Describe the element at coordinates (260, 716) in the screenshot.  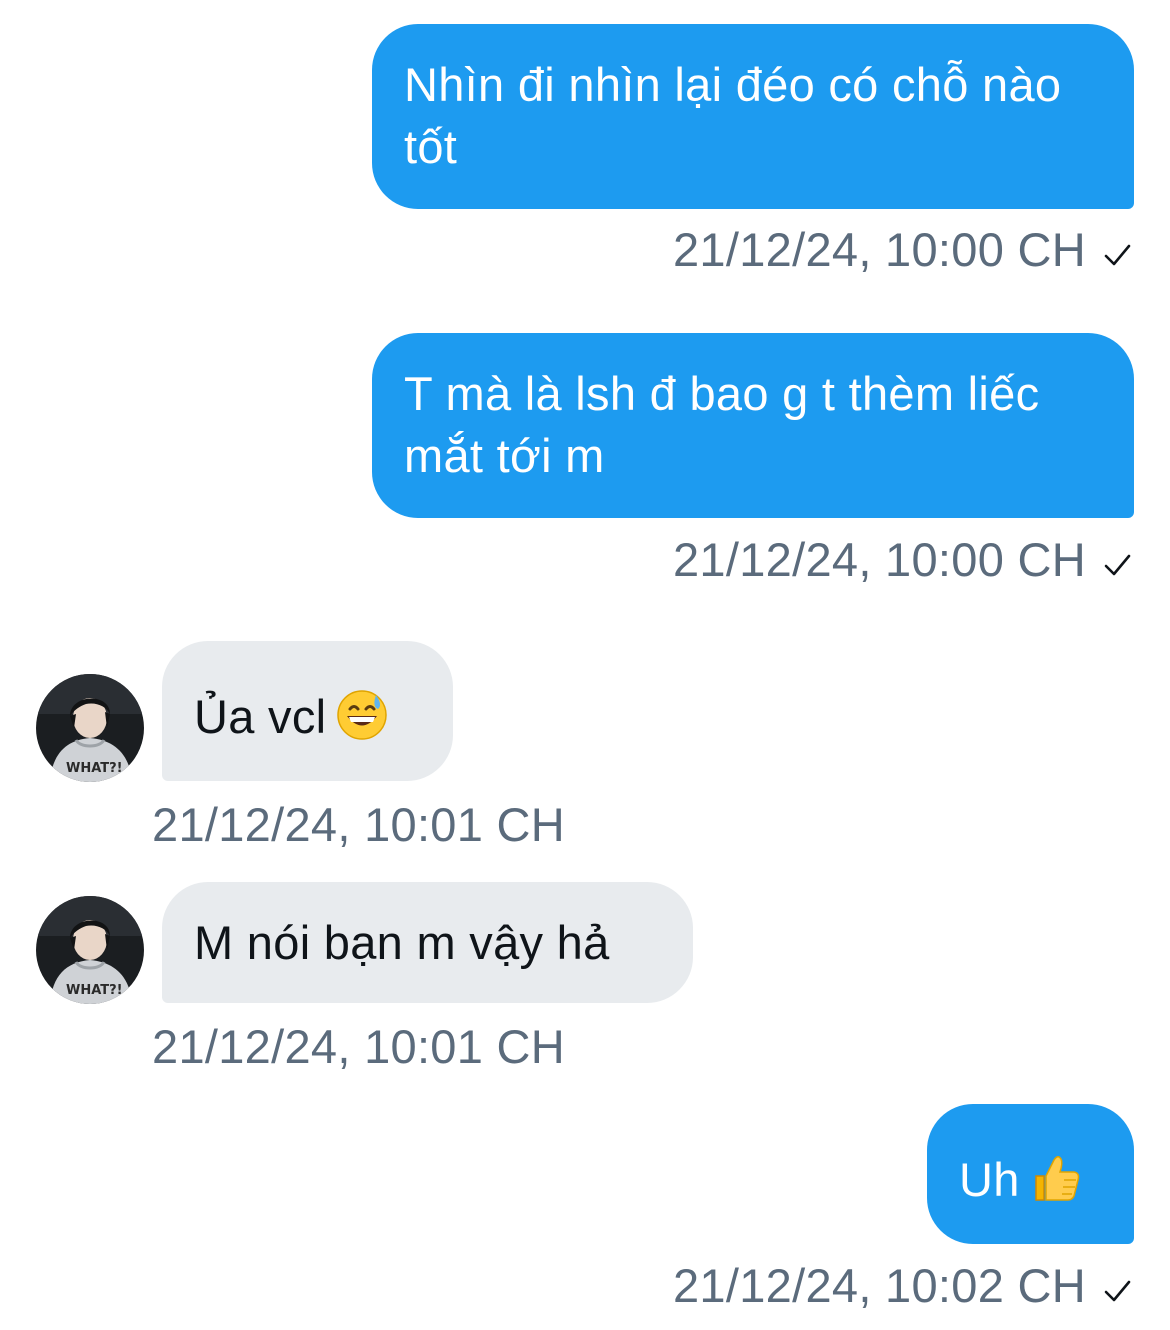
I see `message-text: Ủa vcl` at that location.